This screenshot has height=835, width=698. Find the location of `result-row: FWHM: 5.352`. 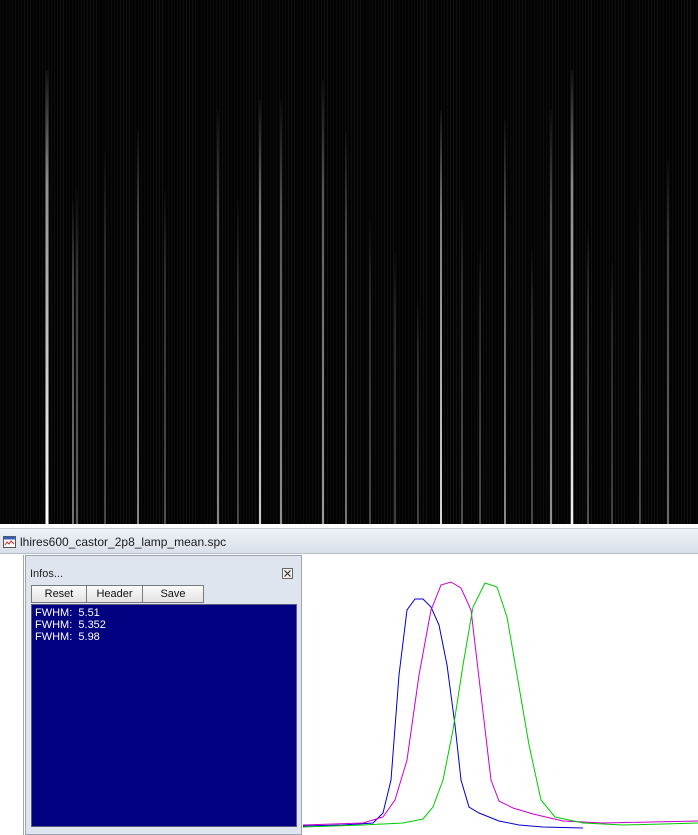

result-row: FWHM: 5.352 is located at coordinates (164, 625).